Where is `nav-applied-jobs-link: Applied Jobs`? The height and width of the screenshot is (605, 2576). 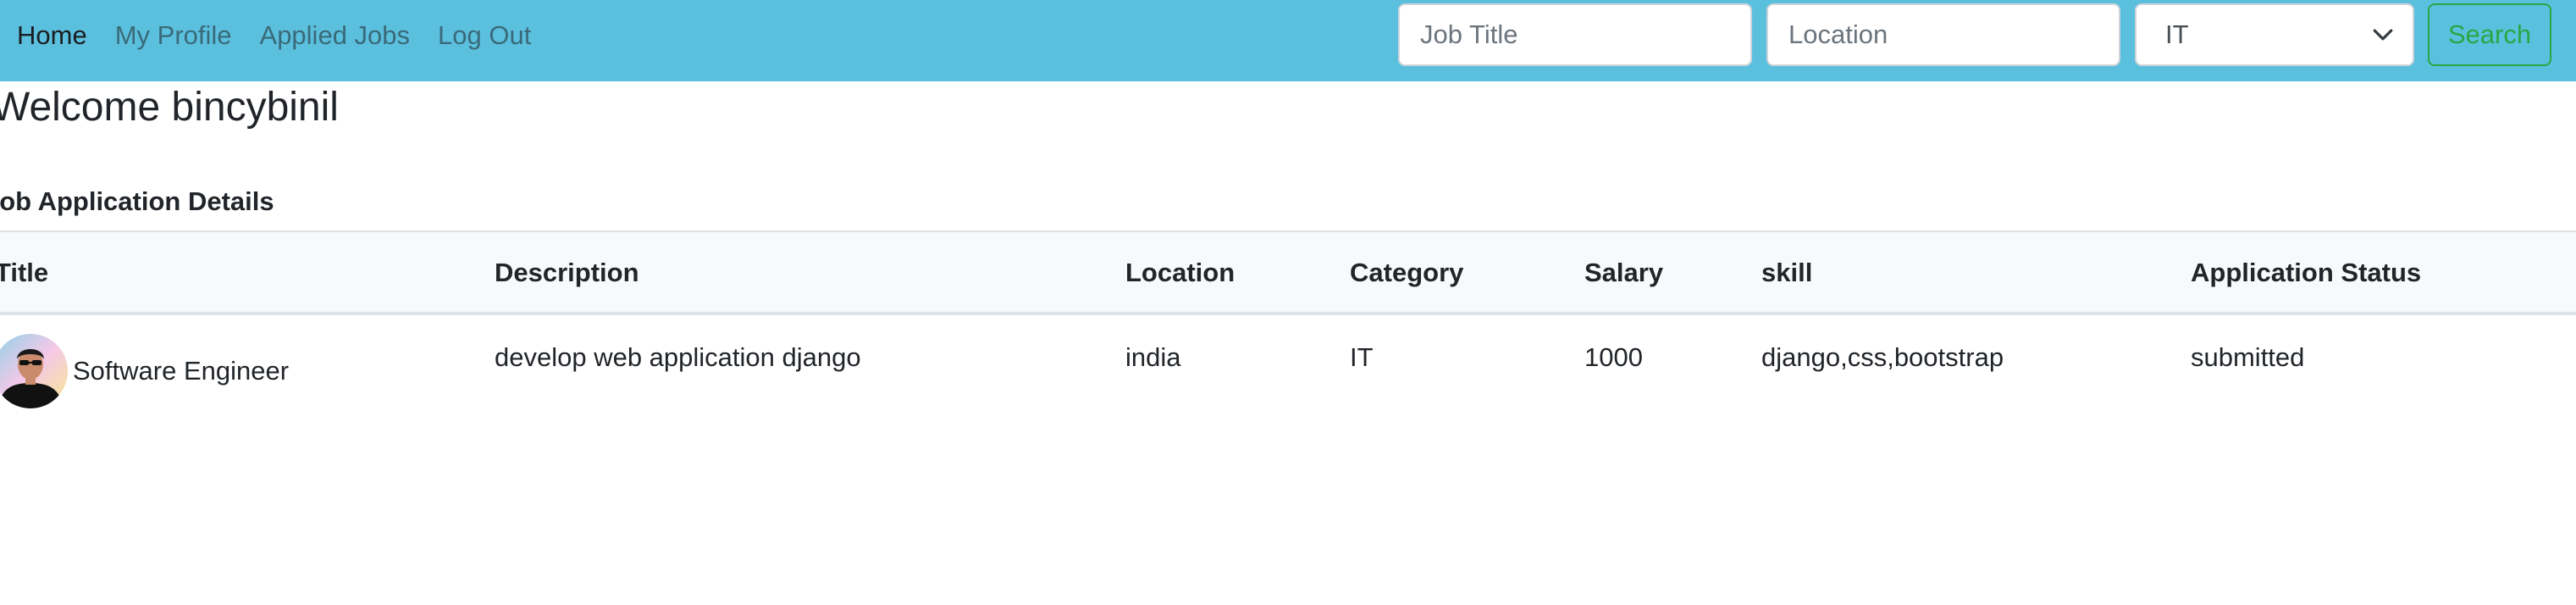
nav-applied-jobs-link: Applied Jobs is located at coordinates (336, 36).